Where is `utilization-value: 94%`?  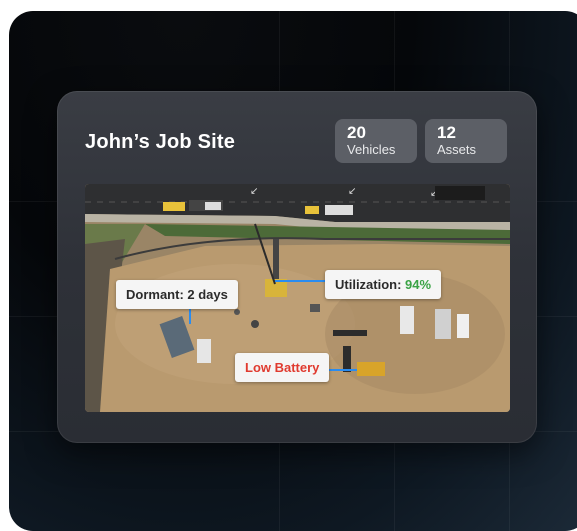 utilization-value: 94% is located at coordinates (418, 284).